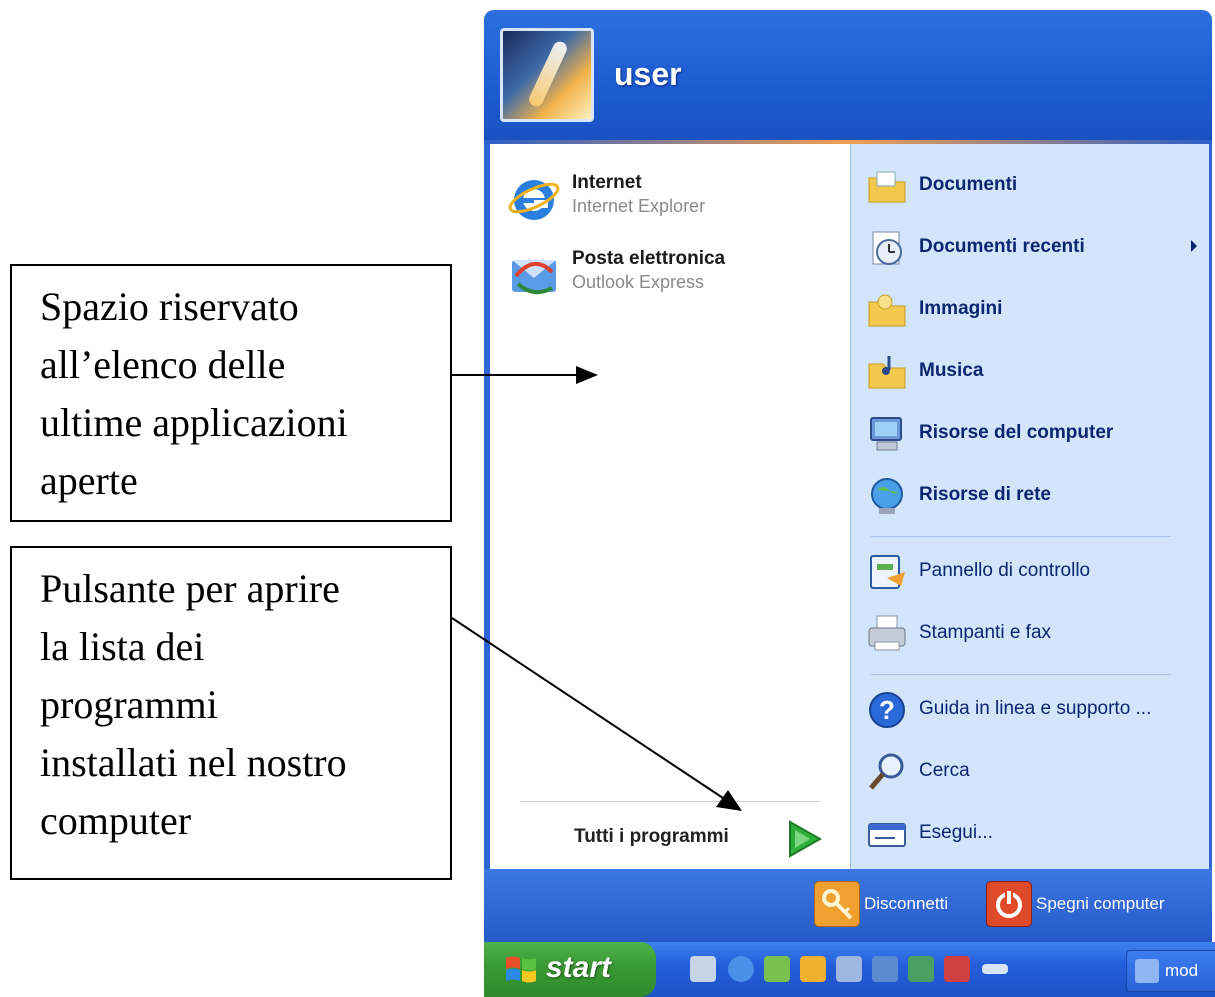 The image size is (1215, 997). What do you see at coordinates (589, 709) in the screenshot?
I see `arrow-line` at bounding box center [589, 709].